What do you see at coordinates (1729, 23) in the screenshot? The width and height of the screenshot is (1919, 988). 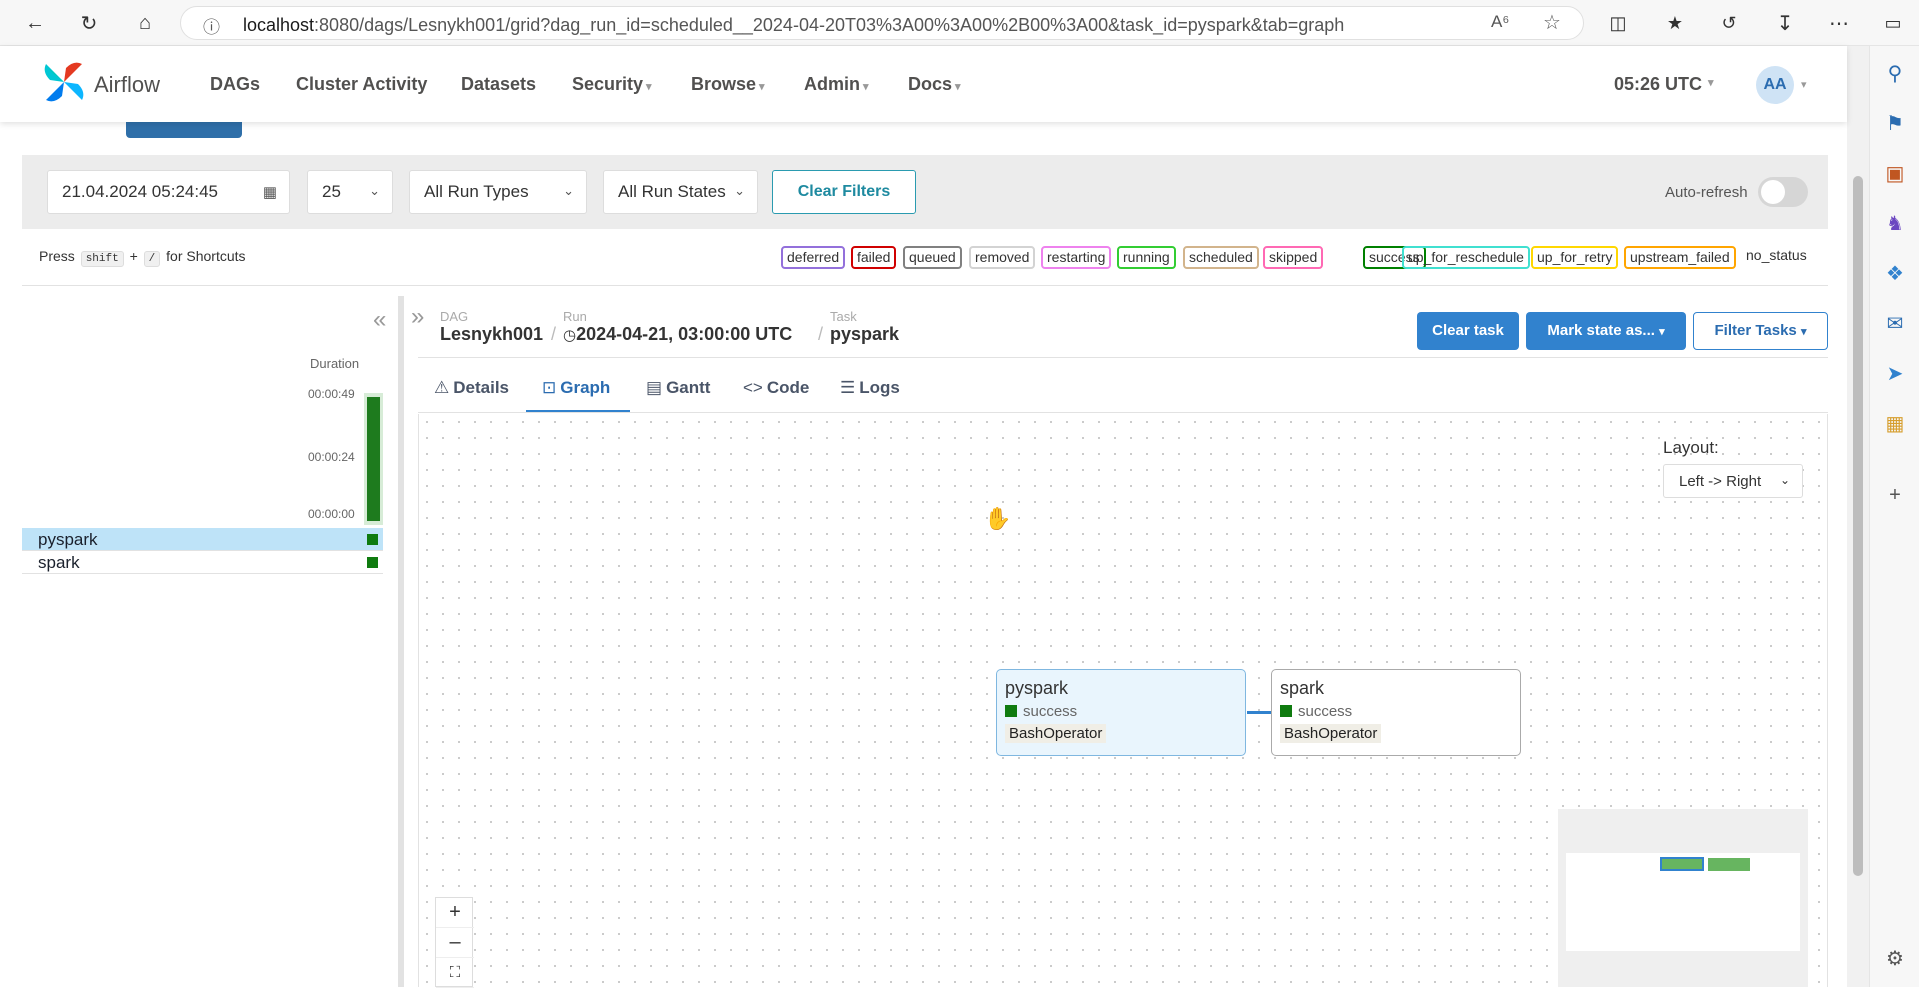 I see `history-icon: ↺` at bounding box center [1729, 23].